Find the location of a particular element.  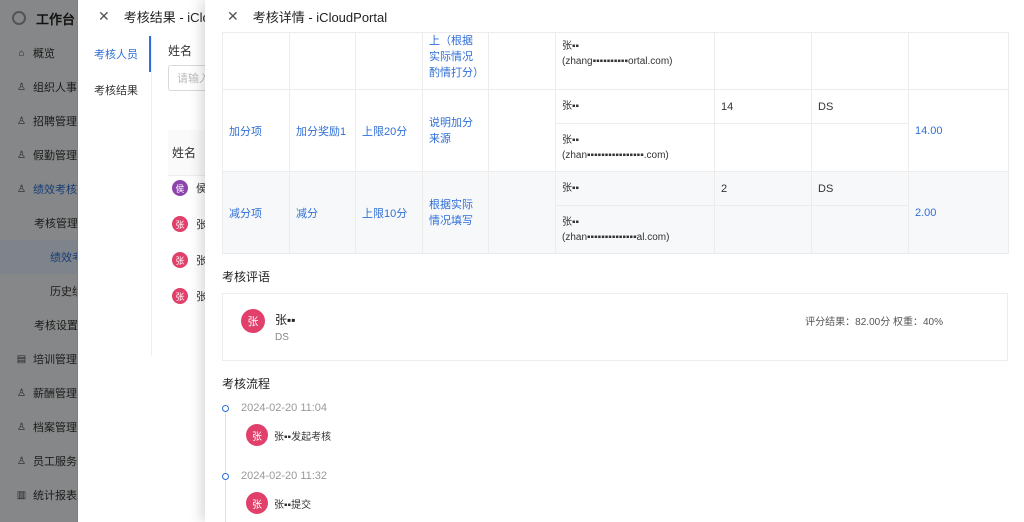

timeline-time: 2024-02-20 11:04 is located at coordinates (284, 408).